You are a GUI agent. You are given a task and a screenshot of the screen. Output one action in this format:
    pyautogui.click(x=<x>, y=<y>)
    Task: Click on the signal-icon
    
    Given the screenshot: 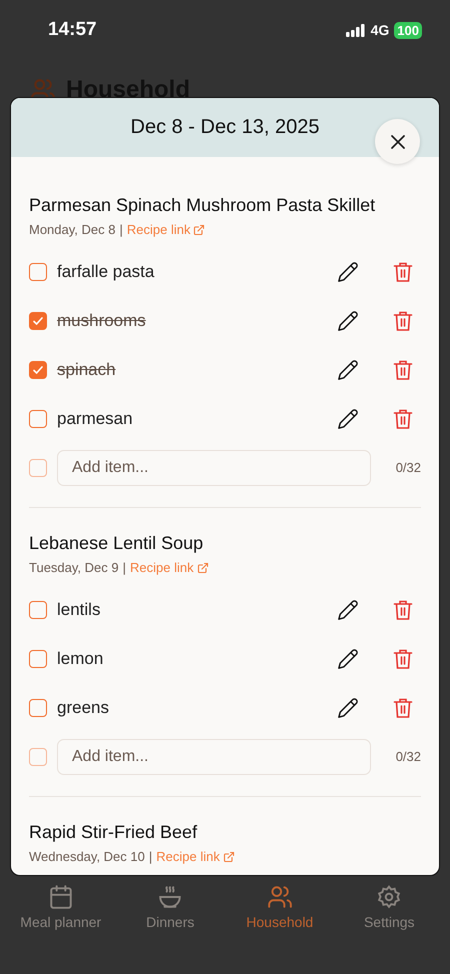 What is the action you would take?
    pyautogui.click(x=356, y=30)
    